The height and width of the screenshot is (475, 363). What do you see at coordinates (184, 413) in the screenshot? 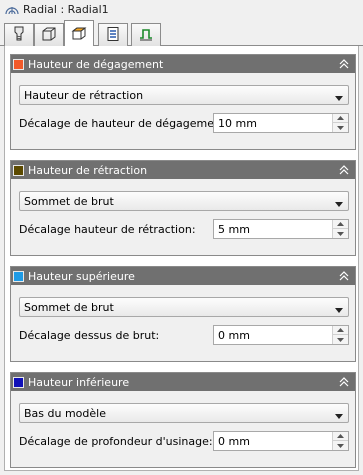
I see `bottom-height-from-select: Bas du modèle` at bounding box center [184, 413].